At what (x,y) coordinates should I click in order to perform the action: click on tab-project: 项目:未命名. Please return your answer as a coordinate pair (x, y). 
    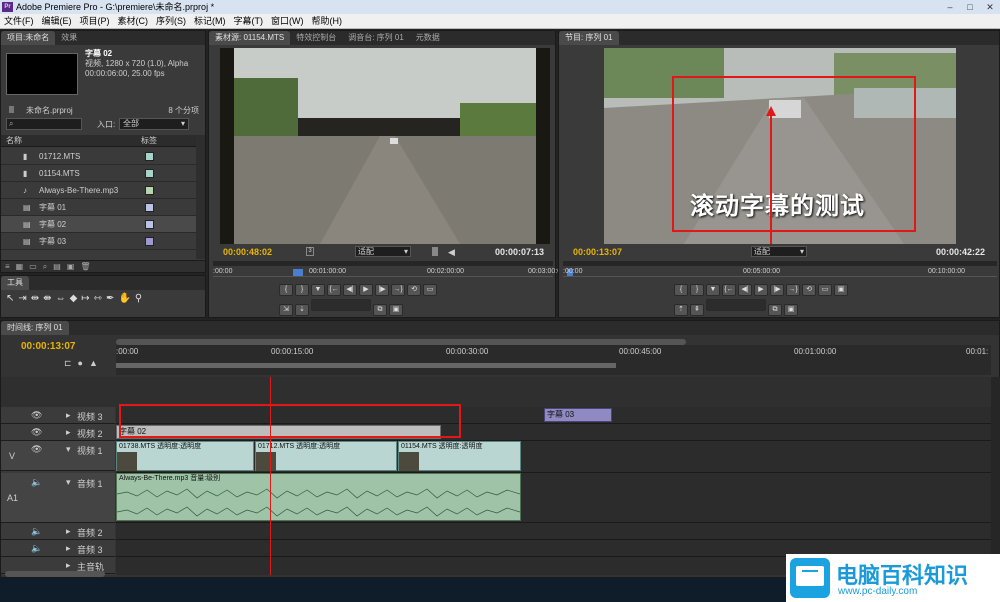
    Looking at the image, I should click on (28, 38).